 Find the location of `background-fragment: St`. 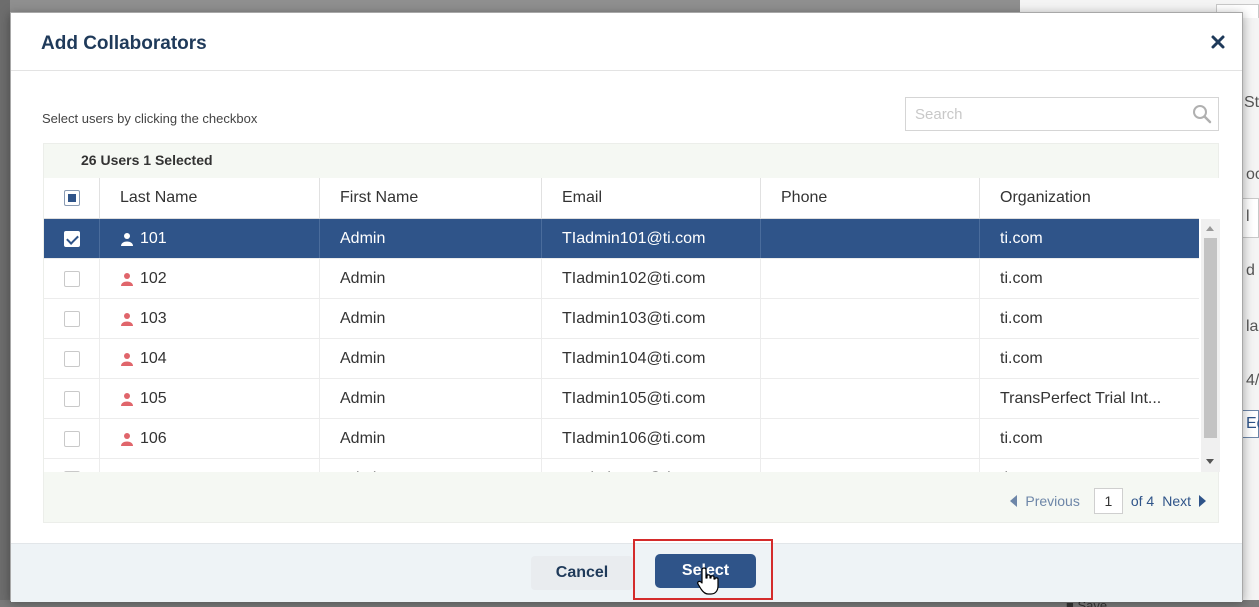

background-fragment: St is located at coordinates (1251, 102).